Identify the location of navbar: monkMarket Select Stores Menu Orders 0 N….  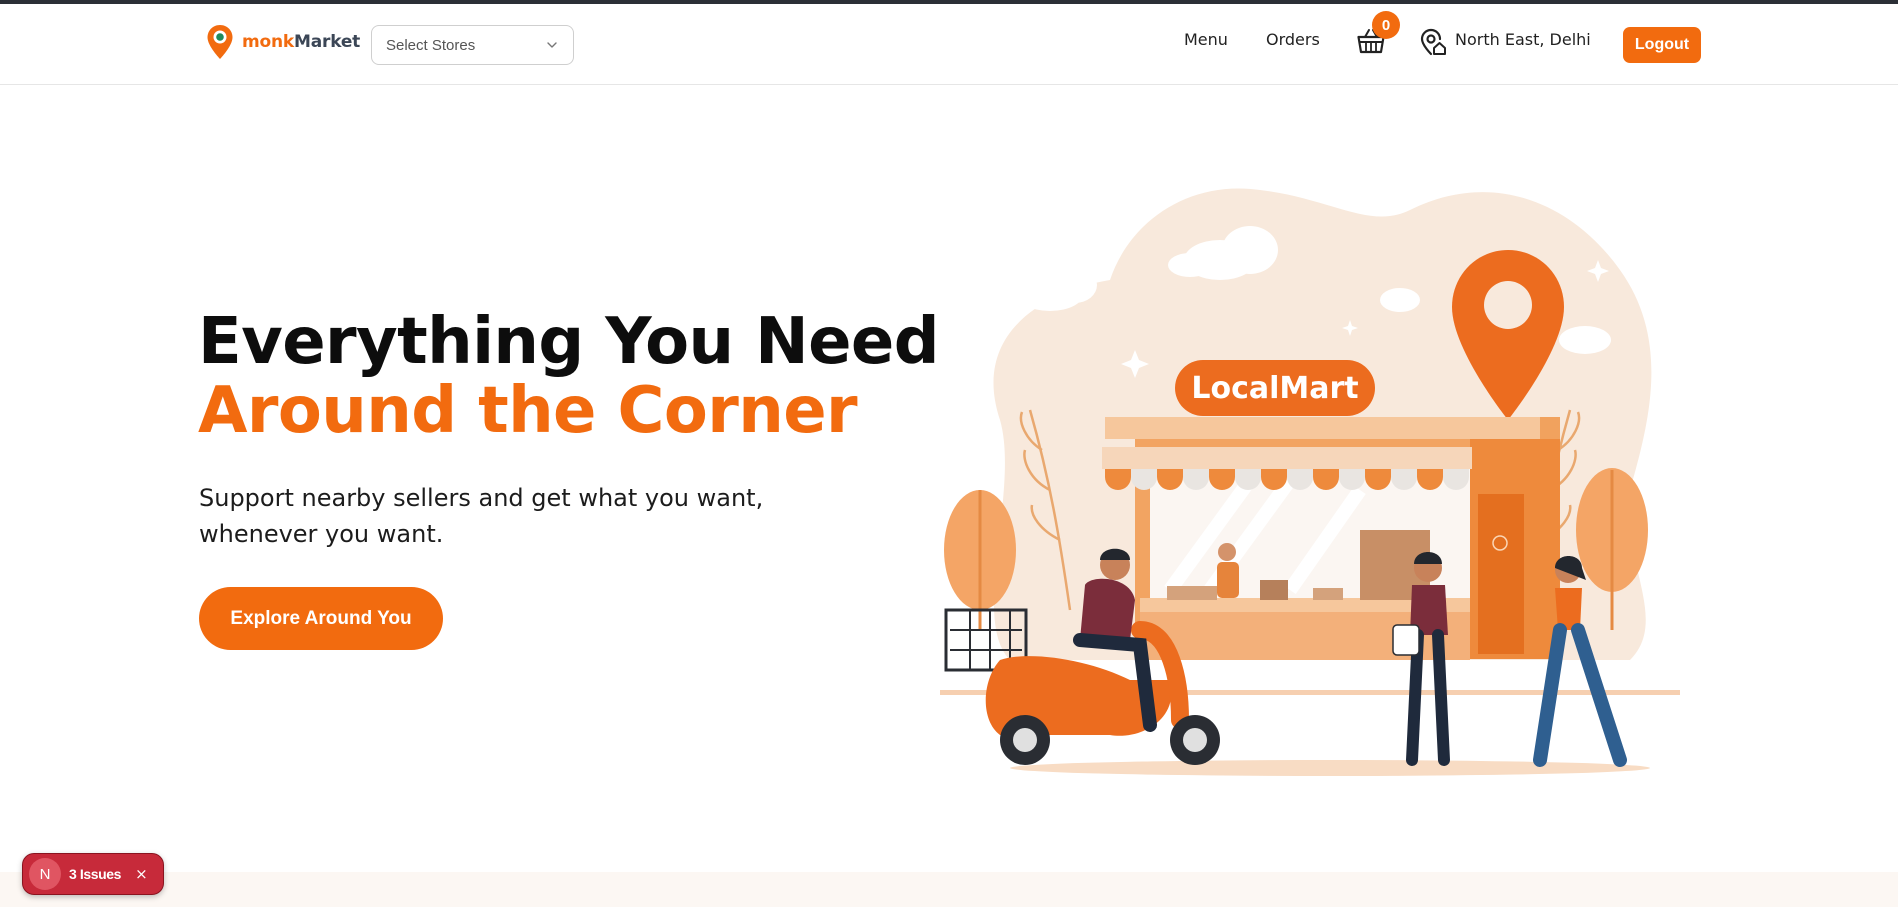
(949, 44).